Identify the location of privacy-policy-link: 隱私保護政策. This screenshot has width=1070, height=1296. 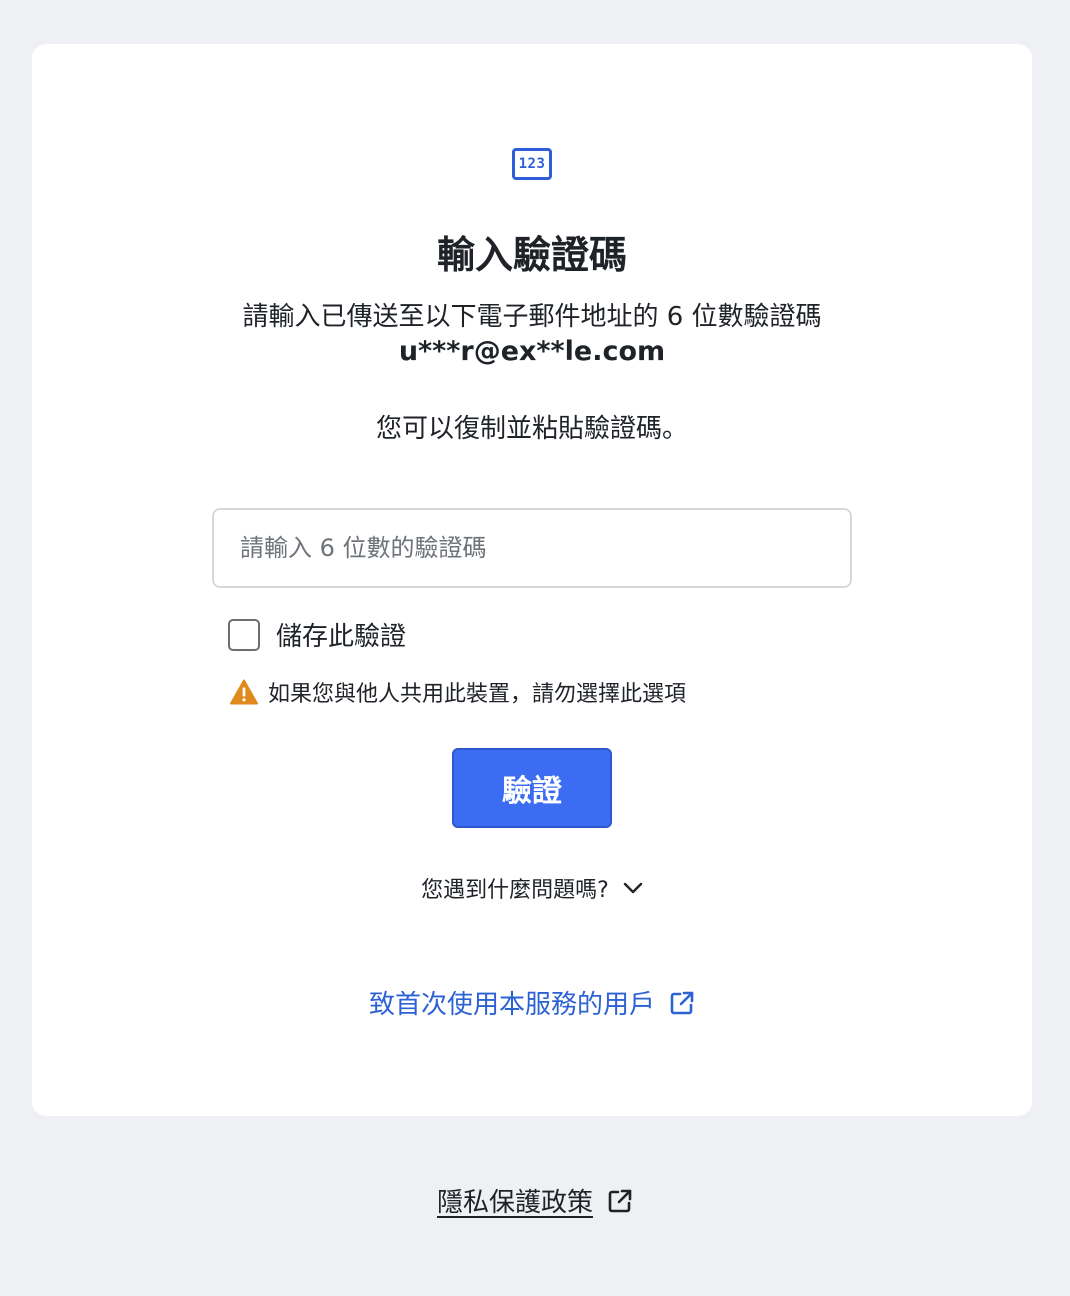
(535, 1200).